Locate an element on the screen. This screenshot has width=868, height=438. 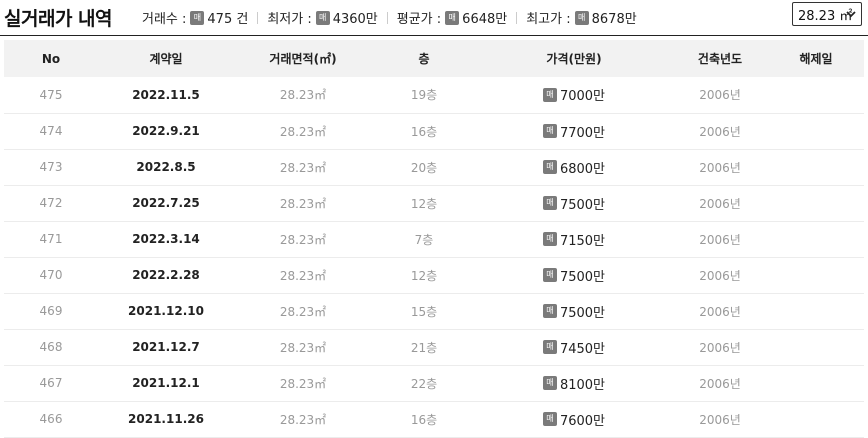
stat-avg-price: 평균가 : 매 6648만 is located at coordinates (452, 17).